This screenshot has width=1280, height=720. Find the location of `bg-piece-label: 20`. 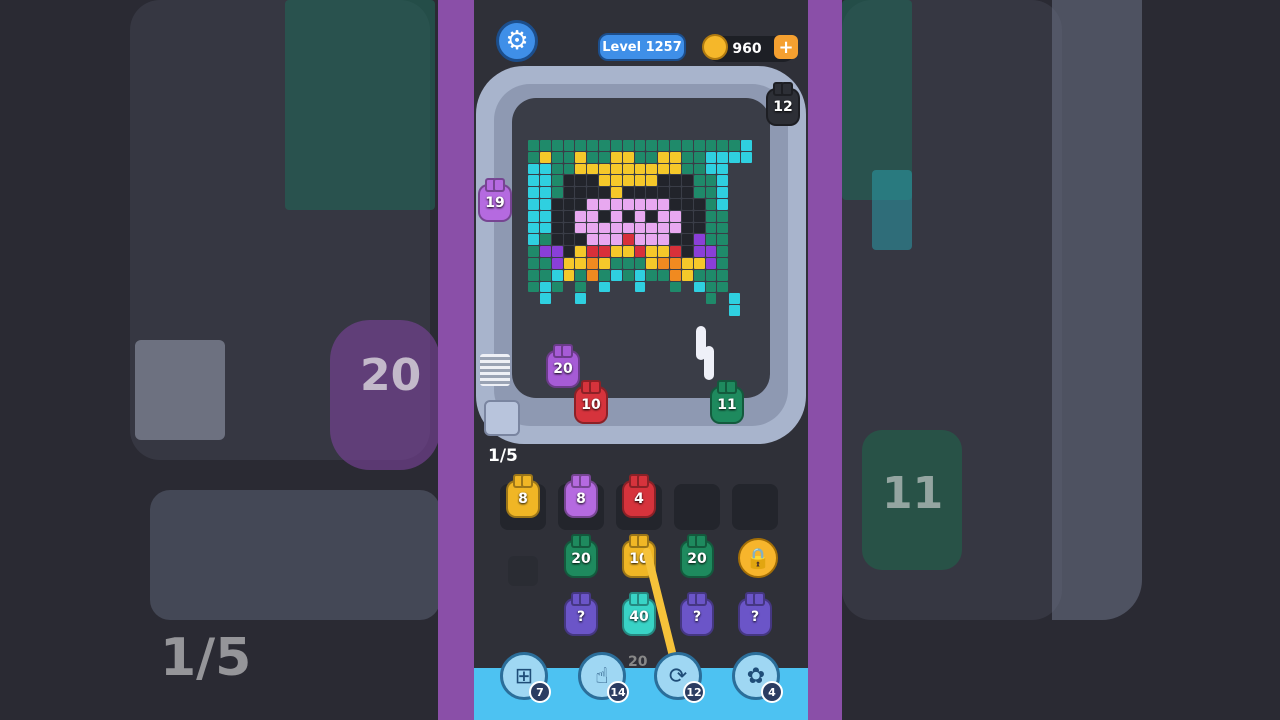

bg-piece-label: 20 is located at coordinates (391, 375).